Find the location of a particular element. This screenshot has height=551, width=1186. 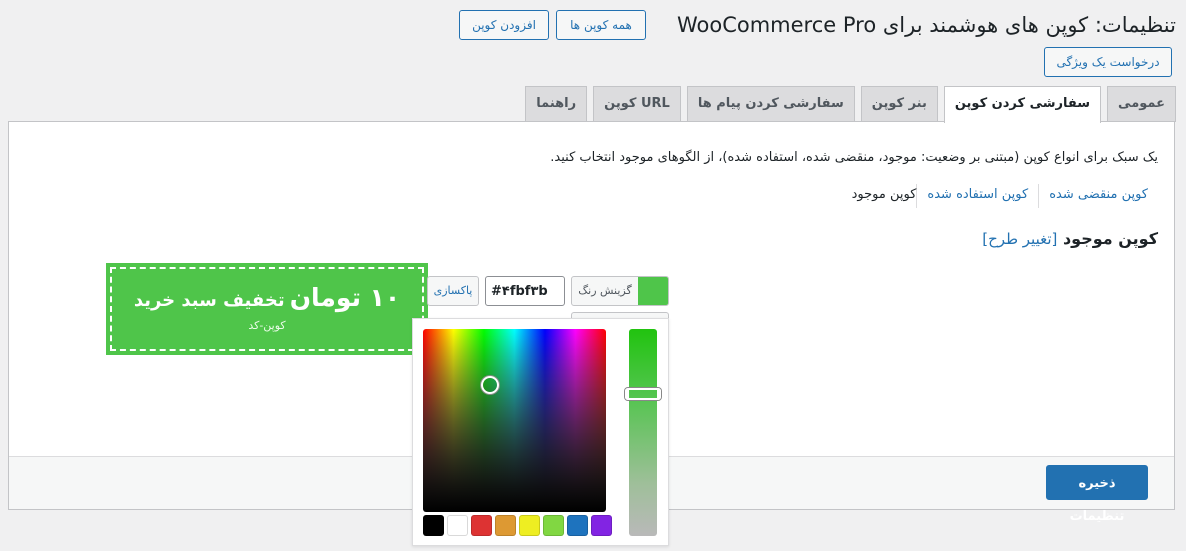

coupon-amount-line: ۱۰ تومان تخفیف سبد خرید is located at coordinates (267, 297).